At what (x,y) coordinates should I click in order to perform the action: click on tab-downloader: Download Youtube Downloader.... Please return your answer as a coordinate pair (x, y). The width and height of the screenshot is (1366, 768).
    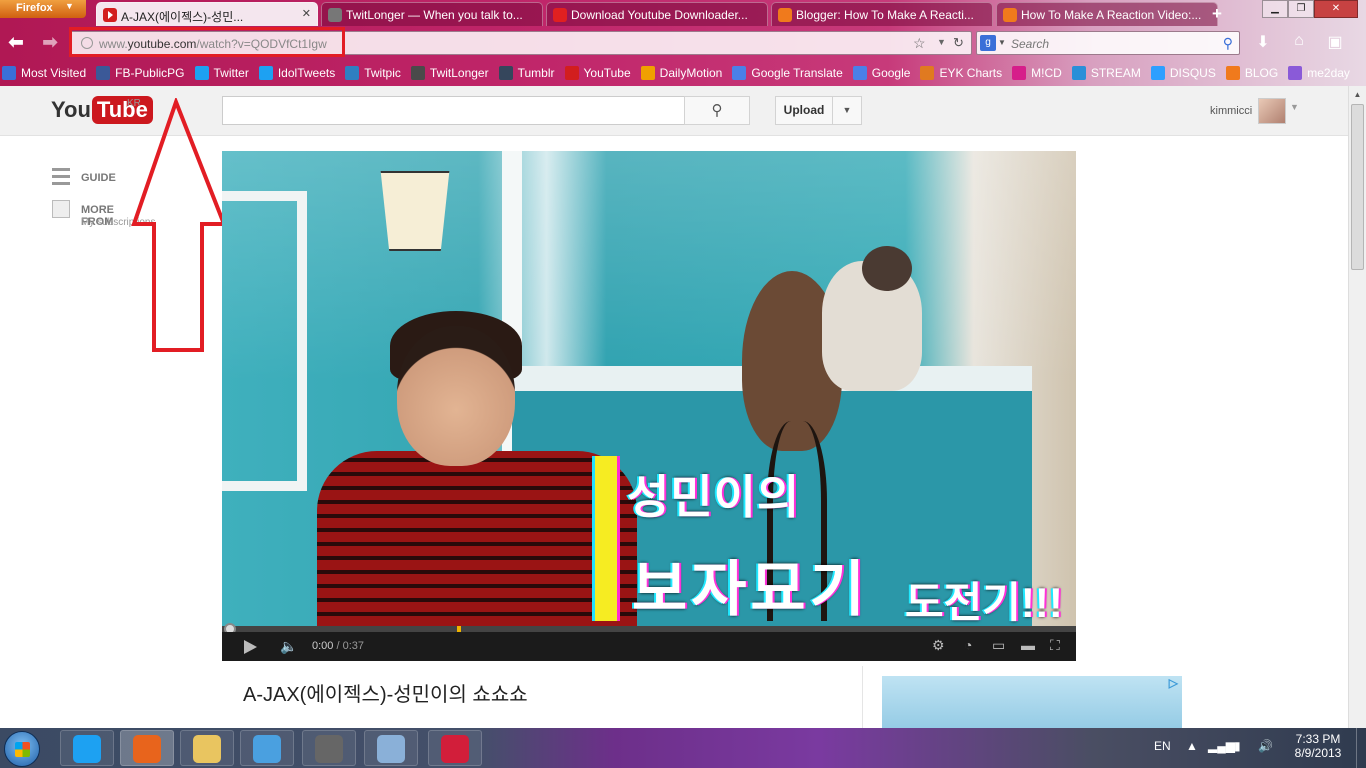
    Looking at the image, I should click on (657, 14).